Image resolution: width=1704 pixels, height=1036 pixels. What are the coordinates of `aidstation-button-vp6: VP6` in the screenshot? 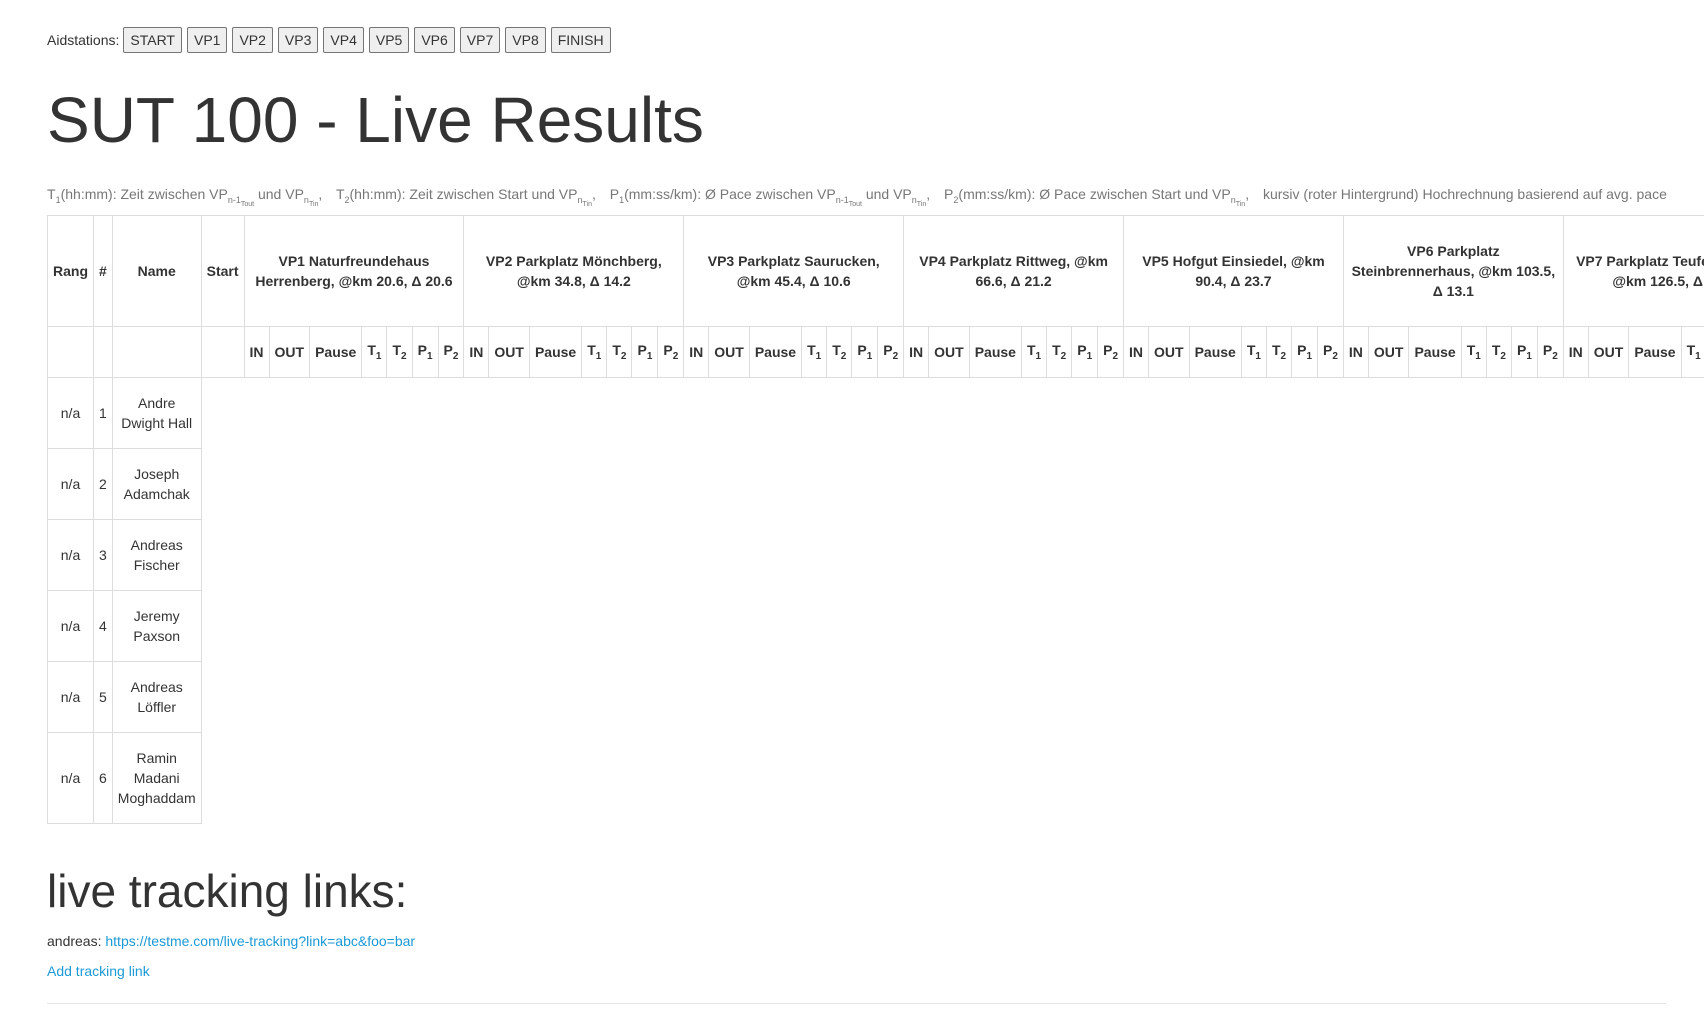 It's located at (434, 40).